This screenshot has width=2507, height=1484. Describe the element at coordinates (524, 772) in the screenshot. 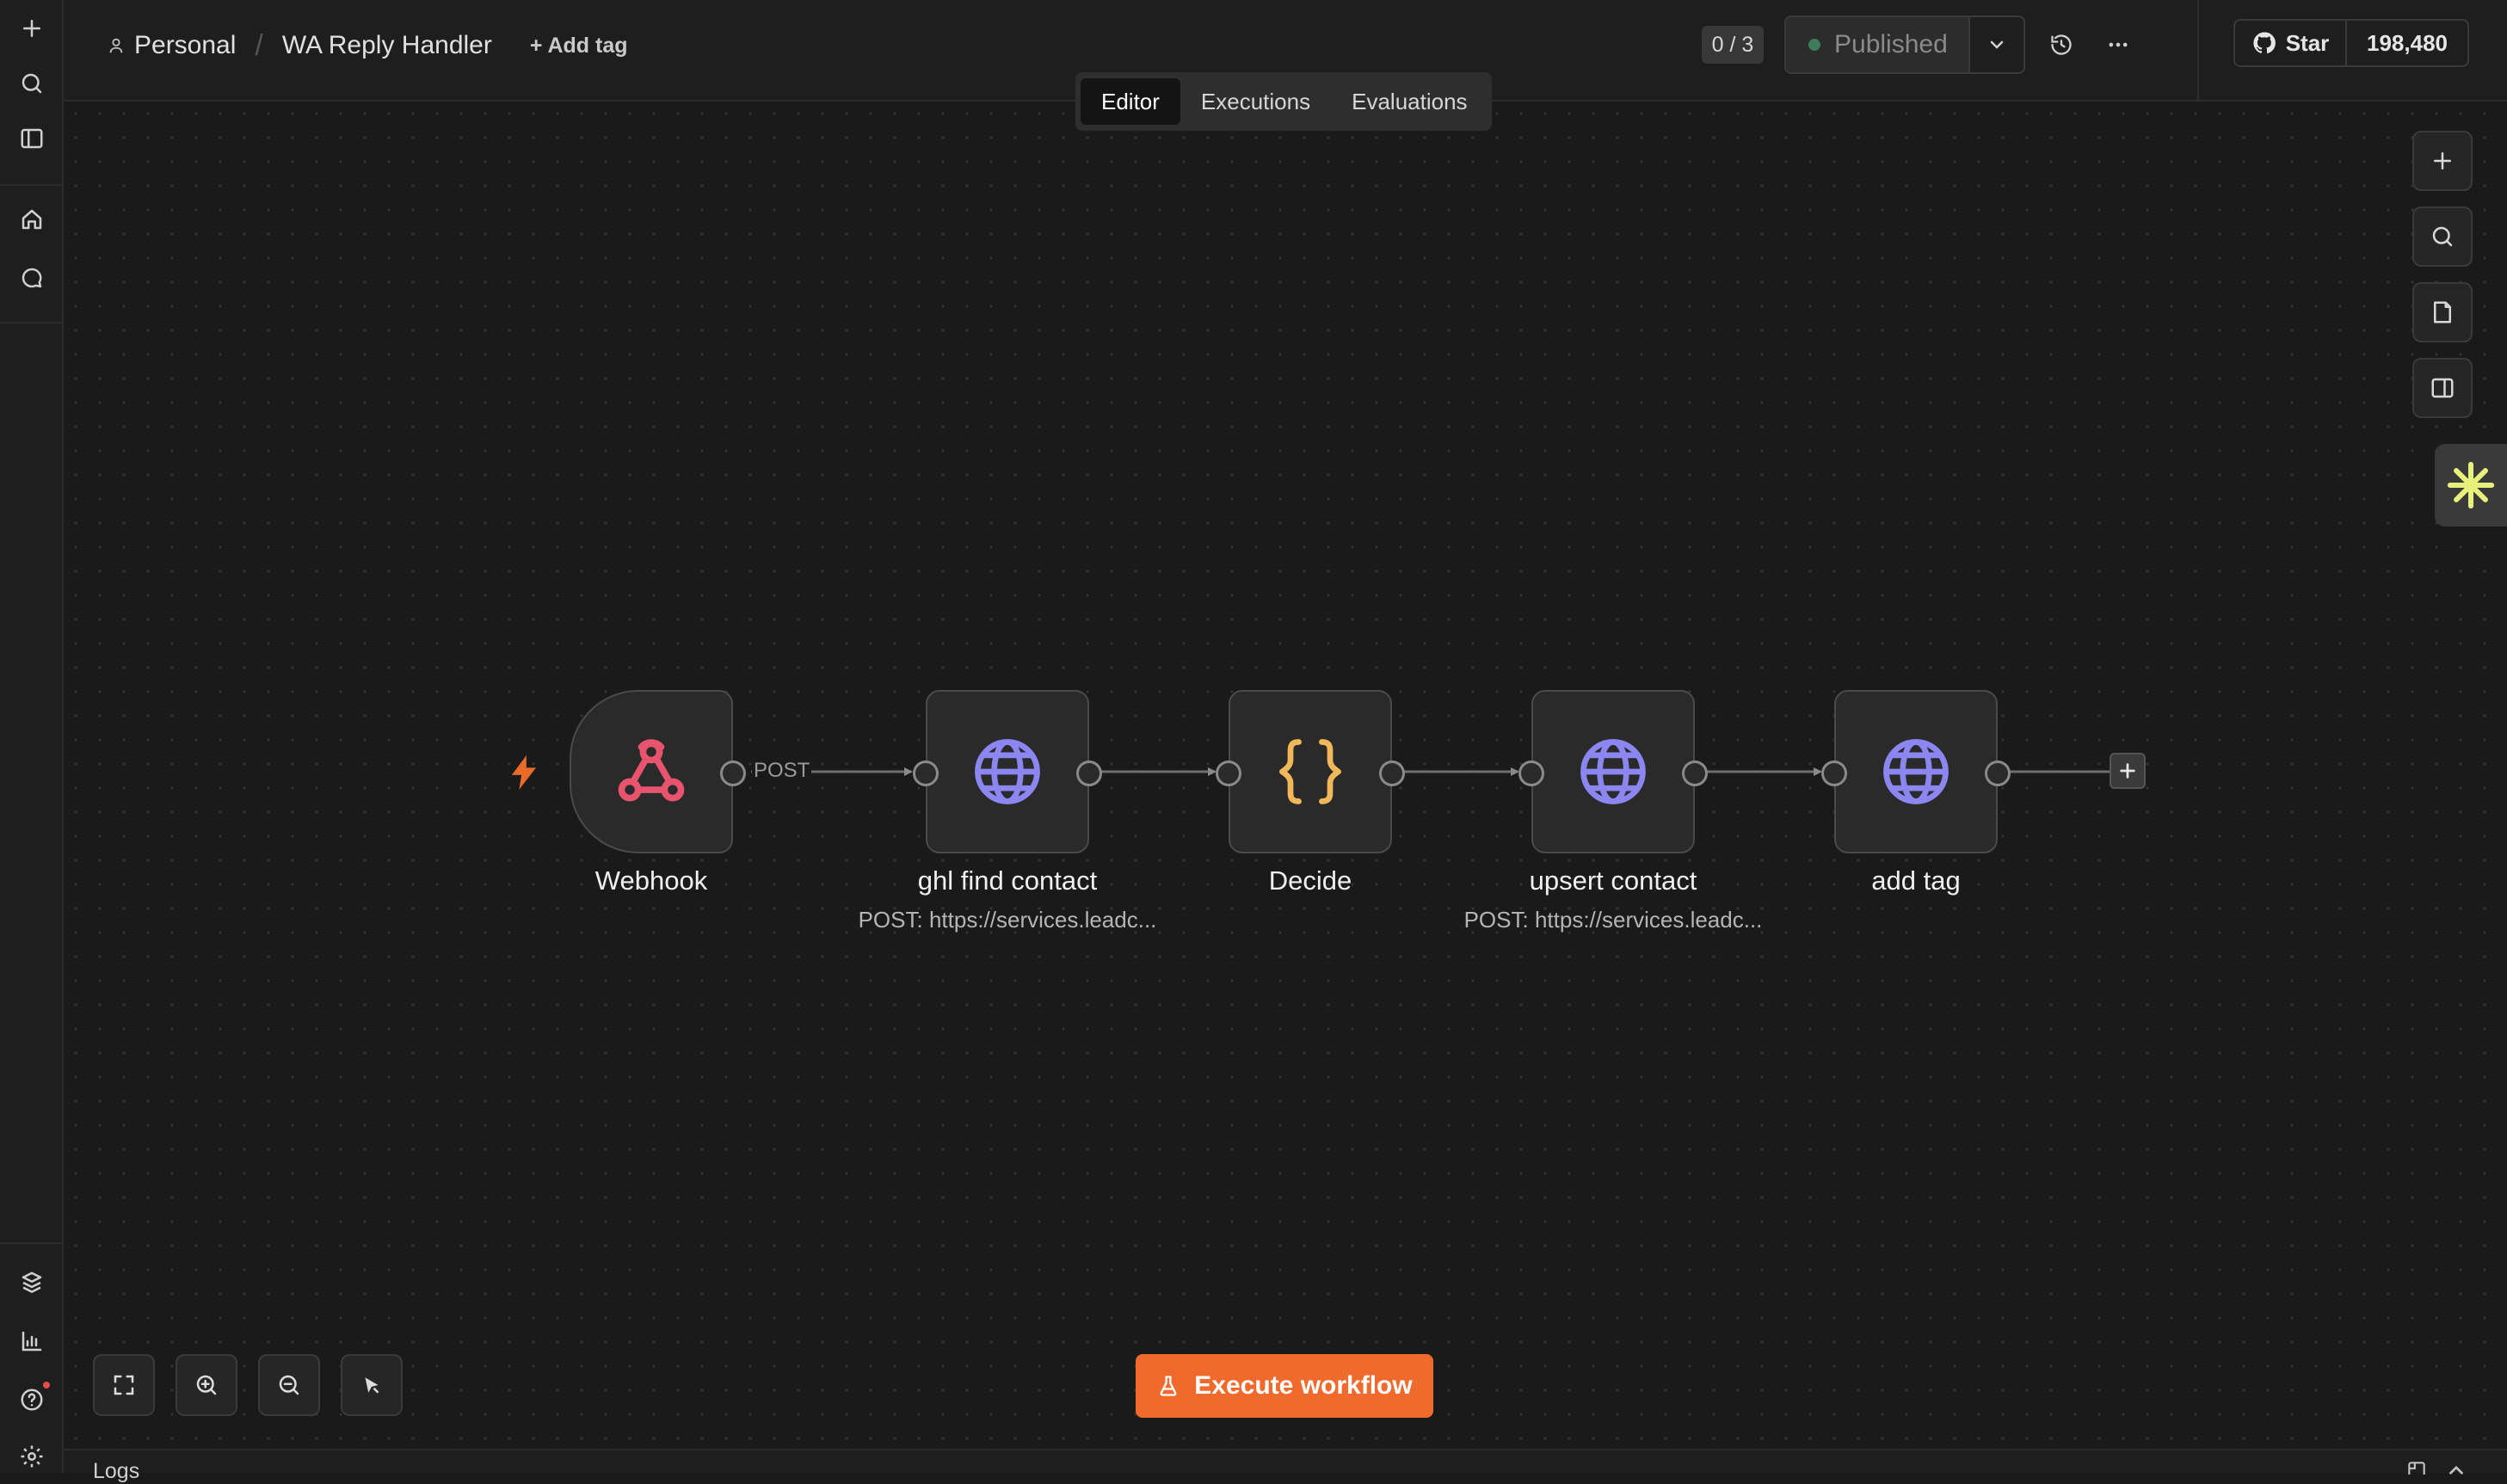

I see `trigger-bolt-icon` at that location.